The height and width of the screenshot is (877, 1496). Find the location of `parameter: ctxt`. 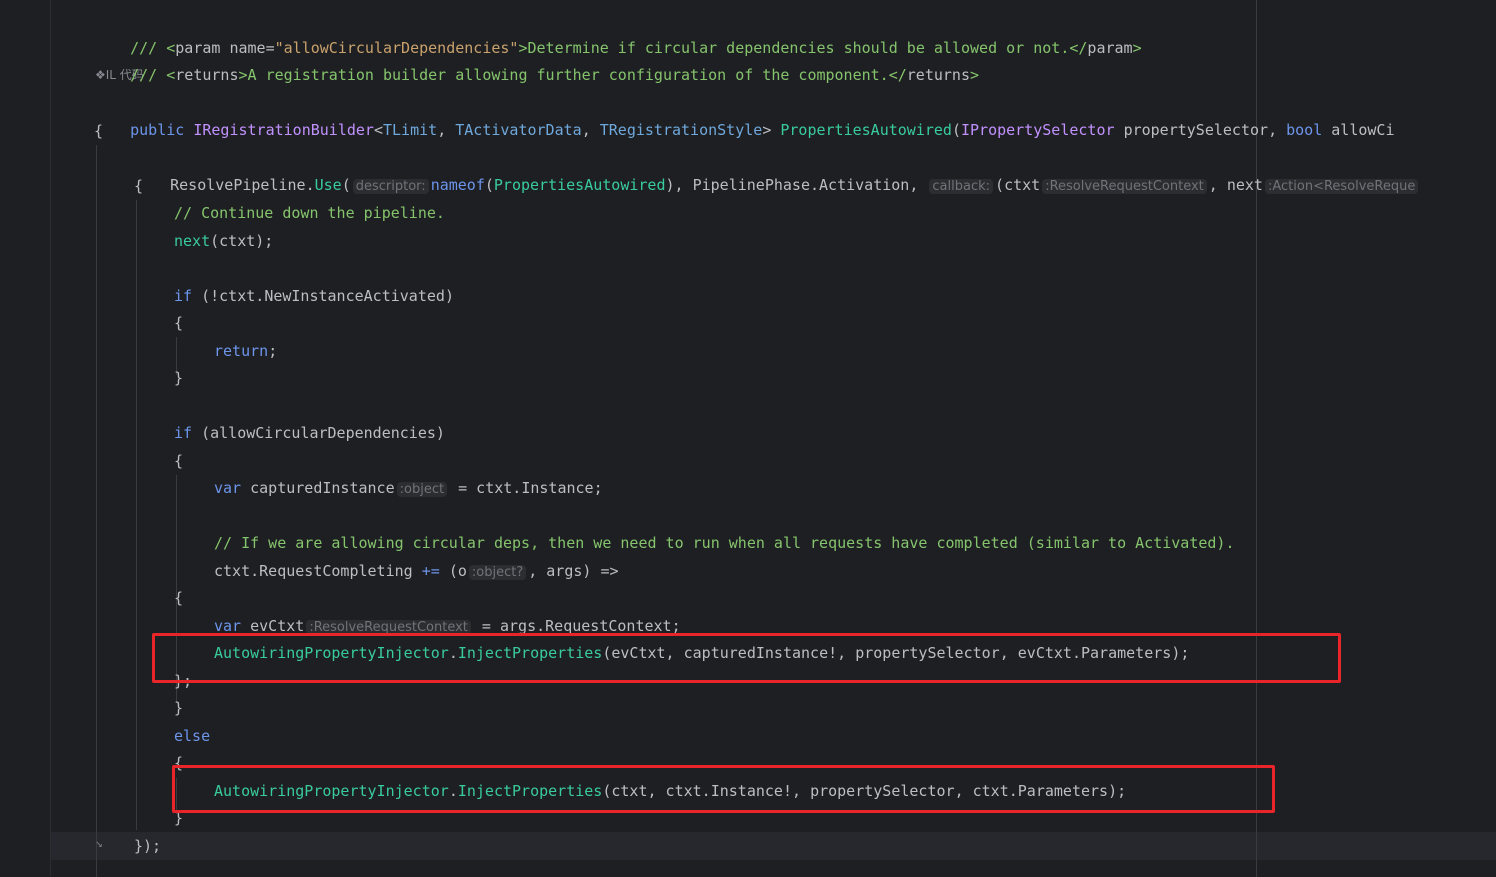

parameter: ctxt is located at coordinates (1022, 185).